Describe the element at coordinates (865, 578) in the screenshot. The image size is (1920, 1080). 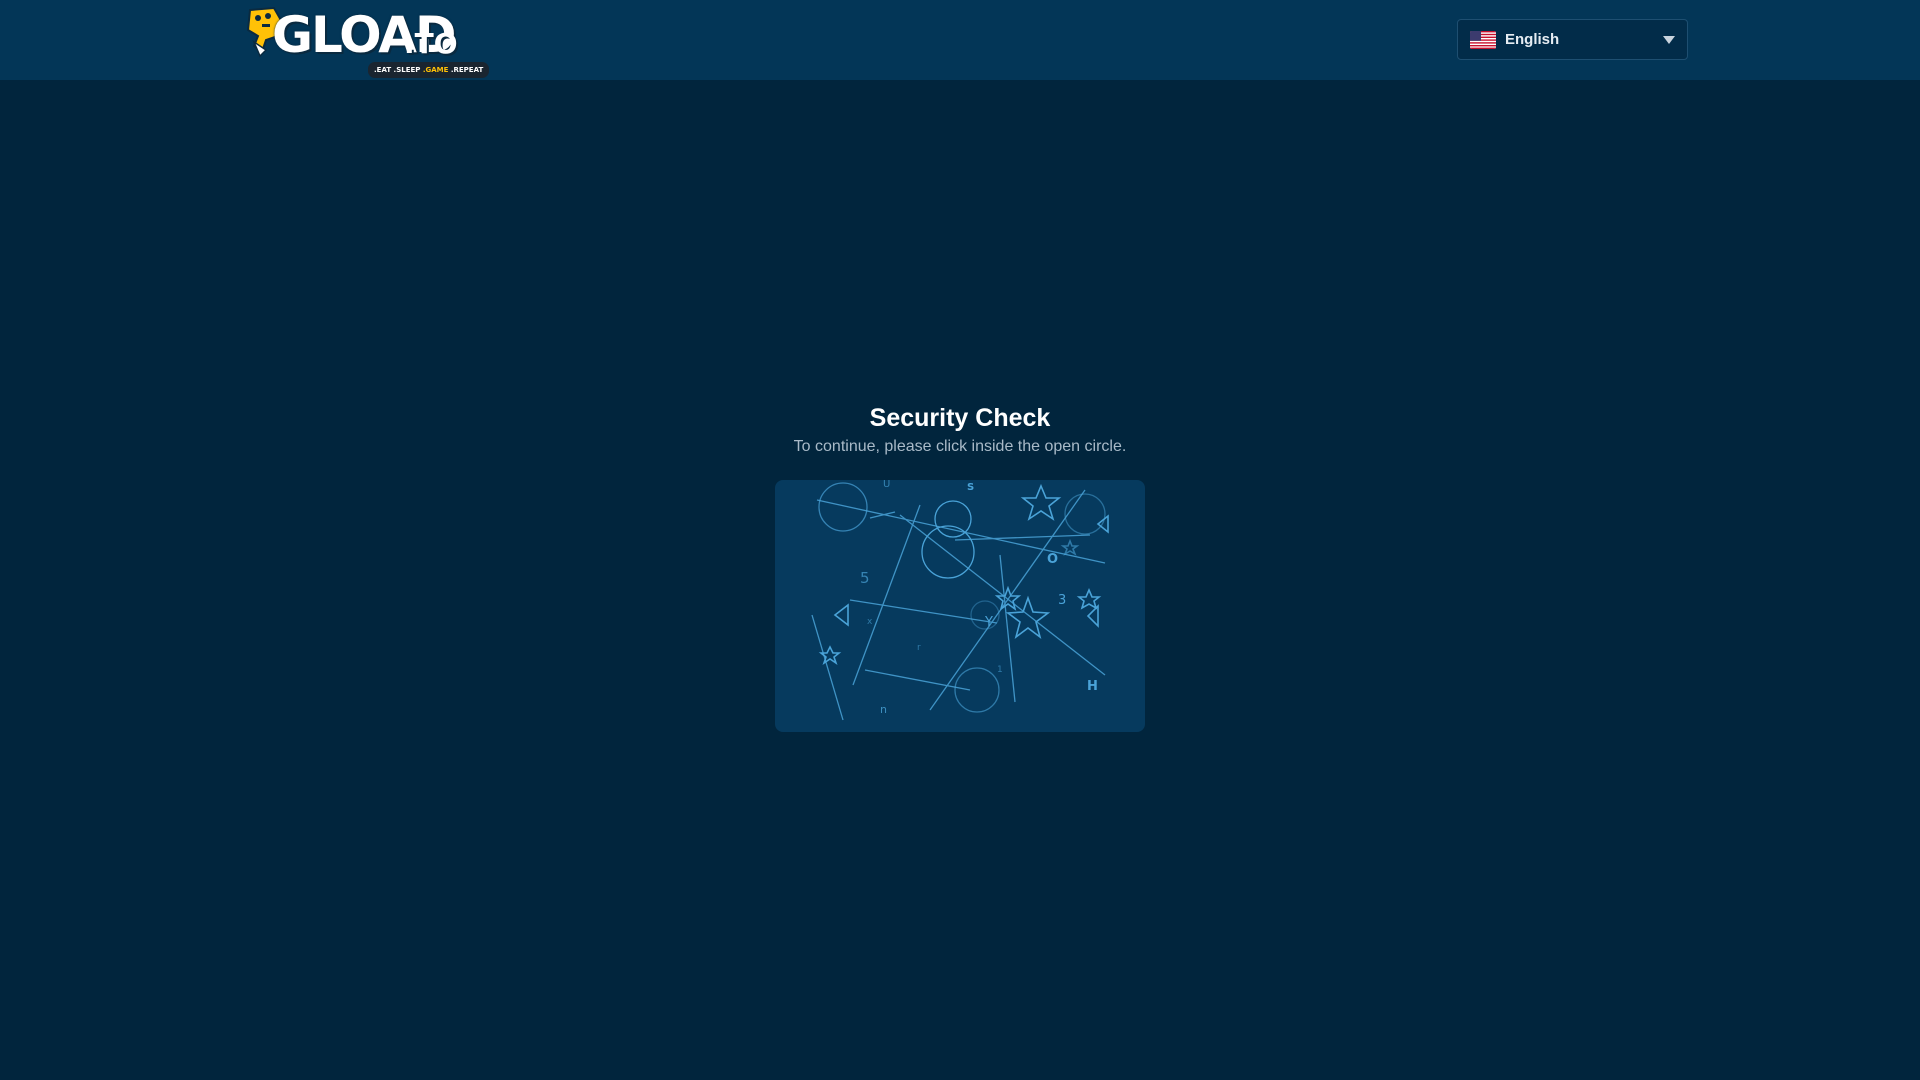
I see `svg-text: 5` at that location.